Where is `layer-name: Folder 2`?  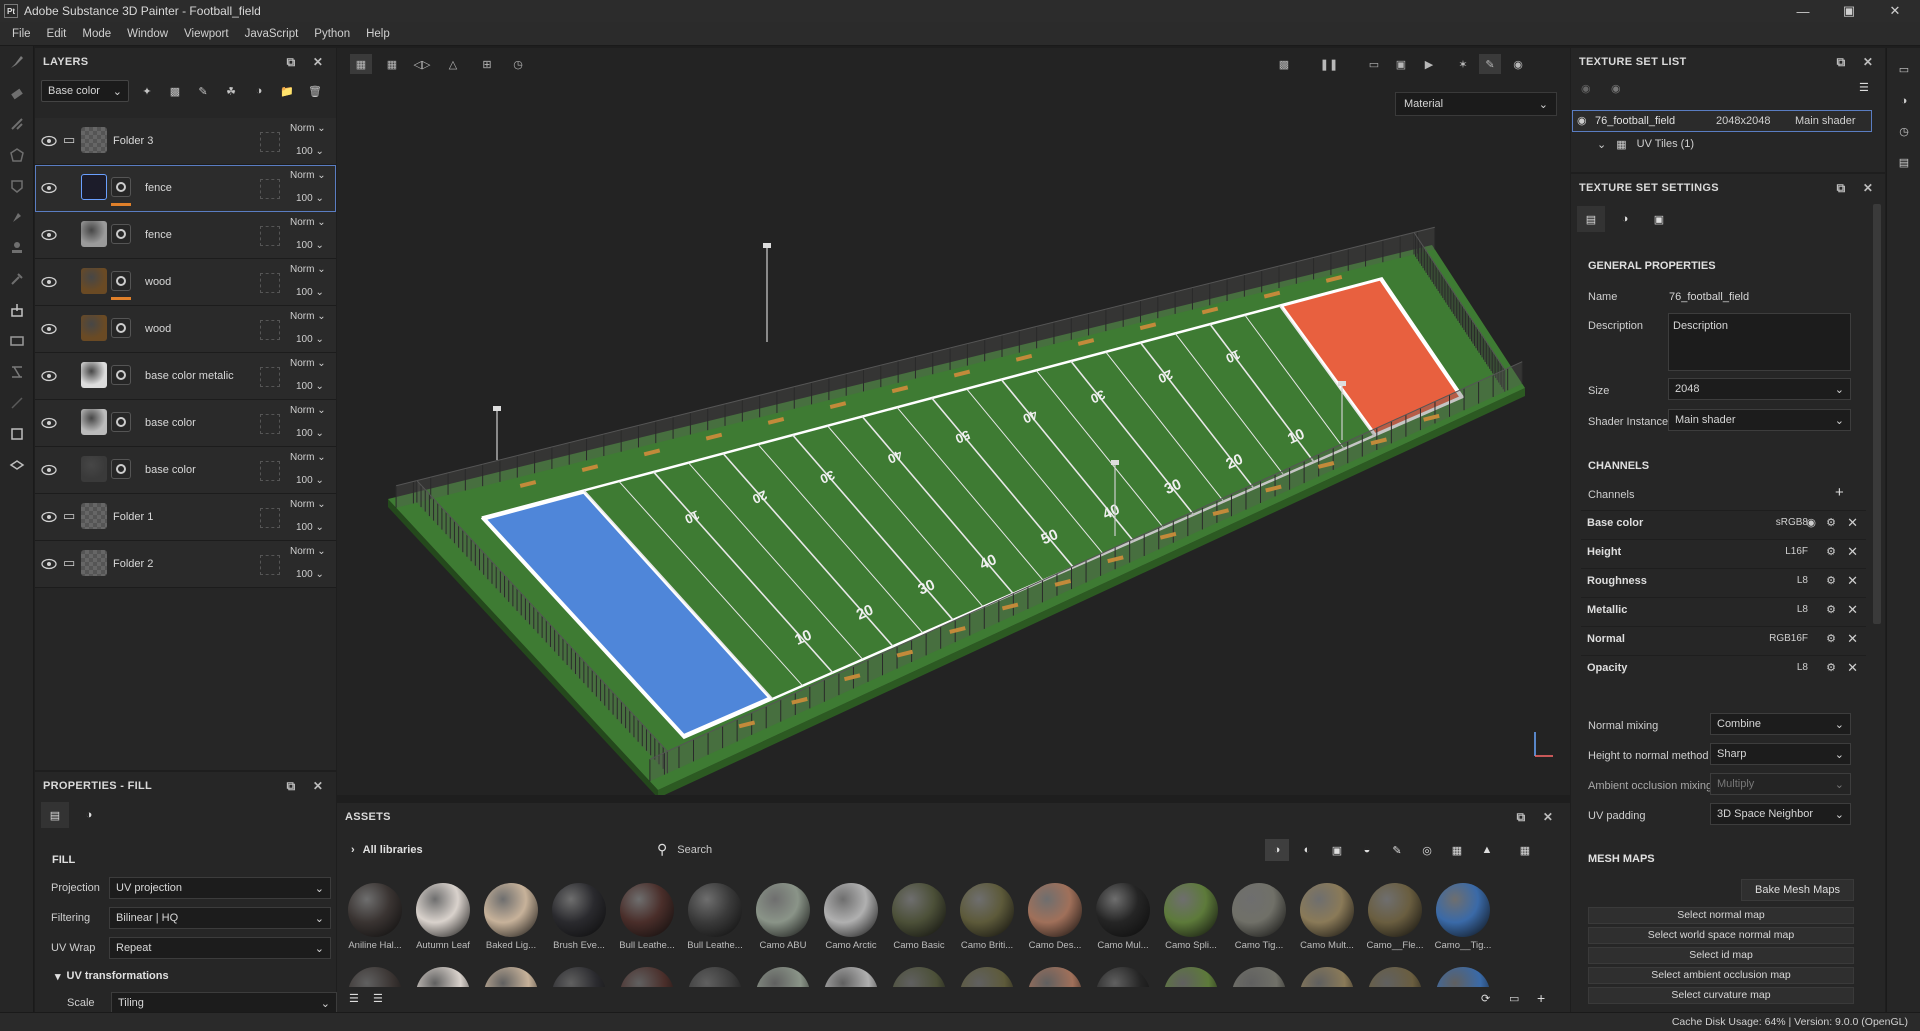
layer-name: Folder 2 is located at coordinates (133, 564).